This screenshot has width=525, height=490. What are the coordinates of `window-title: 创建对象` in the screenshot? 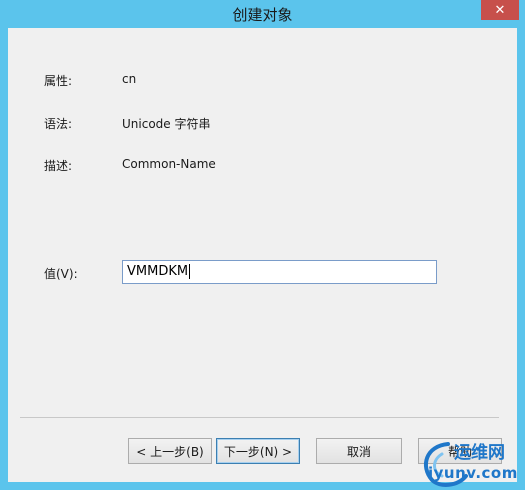 It's located at (262, 15).